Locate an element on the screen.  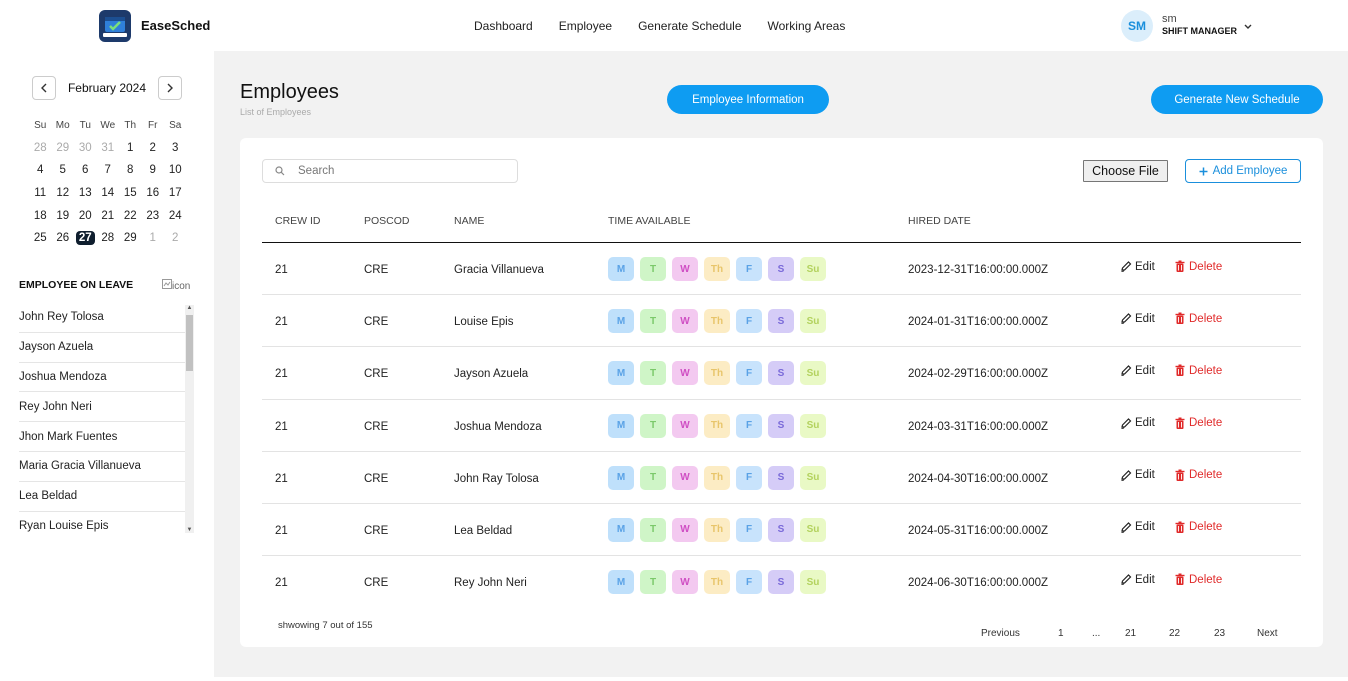
calendar-day: 19 is located at coordinates (63, 216).